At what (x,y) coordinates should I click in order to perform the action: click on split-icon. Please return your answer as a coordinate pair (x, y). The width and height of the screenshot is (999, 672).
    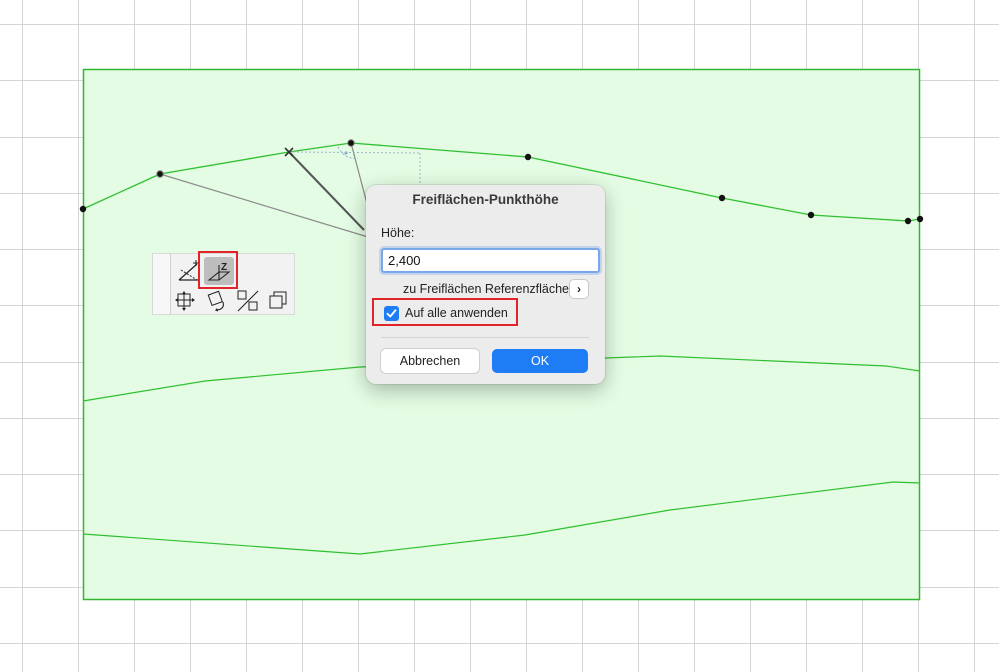
    Looking at the image, I should click on (248, 301).